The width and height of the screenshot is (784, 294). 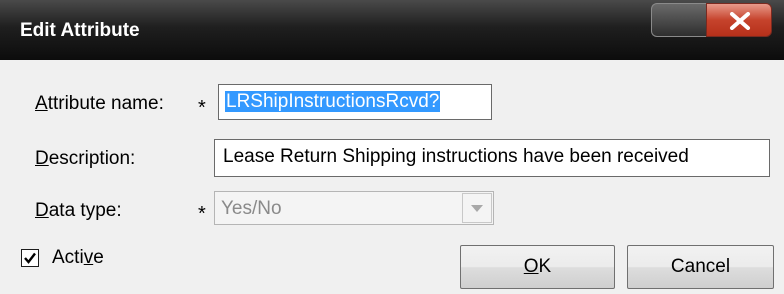 I want to click on active-checkbox, so click(x=30, y=258).